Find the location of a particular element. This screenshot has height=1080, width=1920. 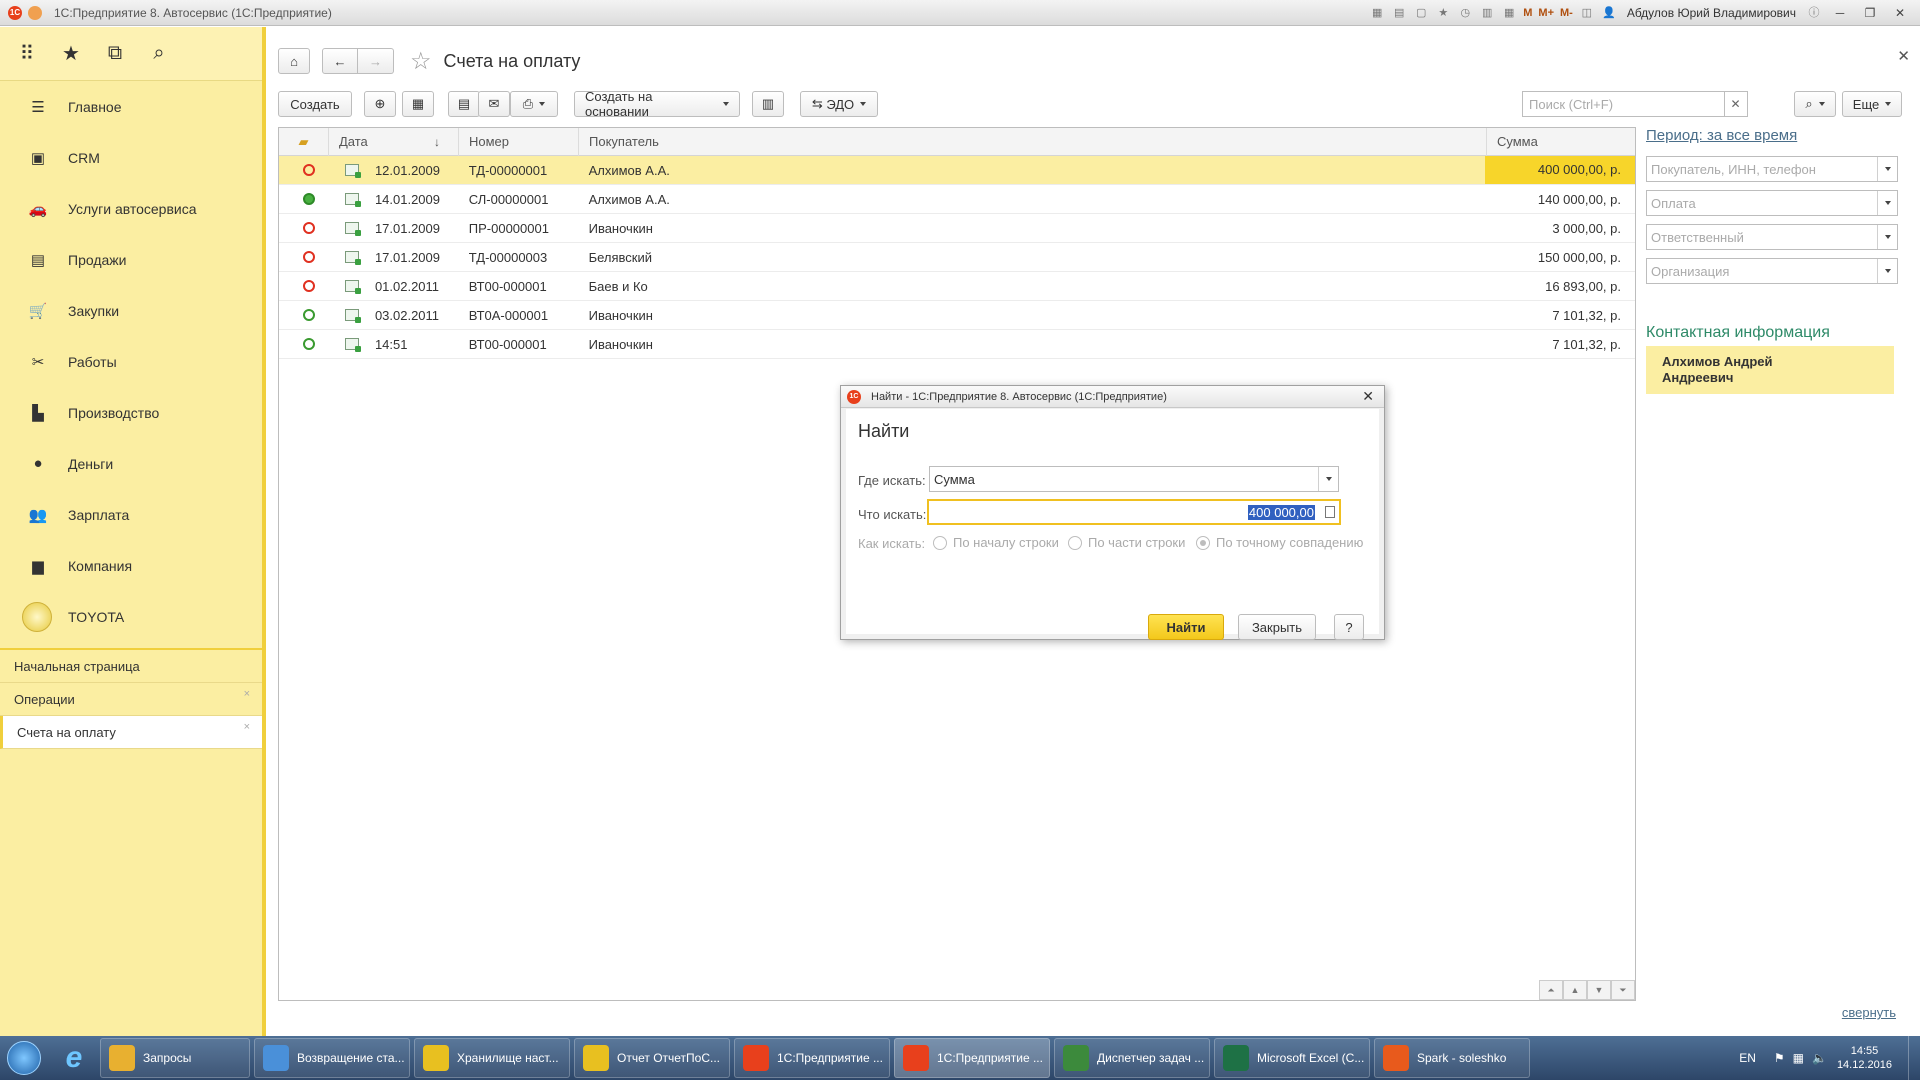

calculator-icon: ▦ is located at coordinates (1509, 13).